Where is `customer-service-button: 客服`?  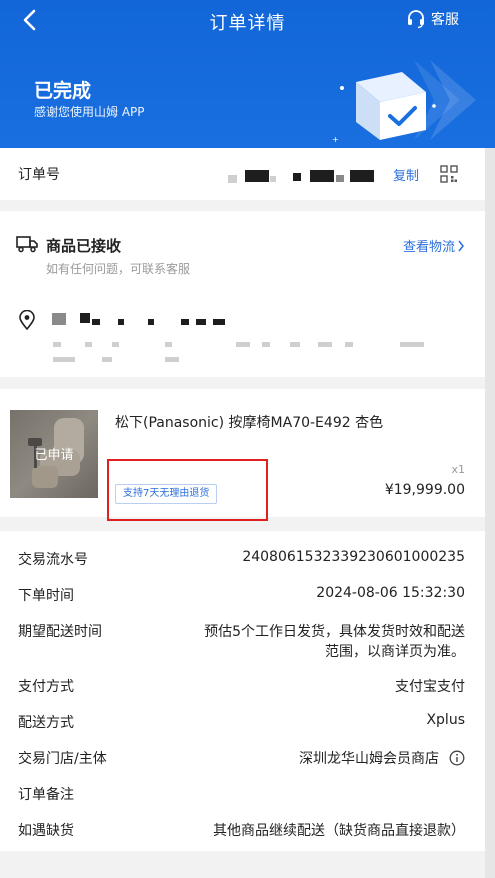 customer-service-button: 客服 is located at coordinates (432, 19).